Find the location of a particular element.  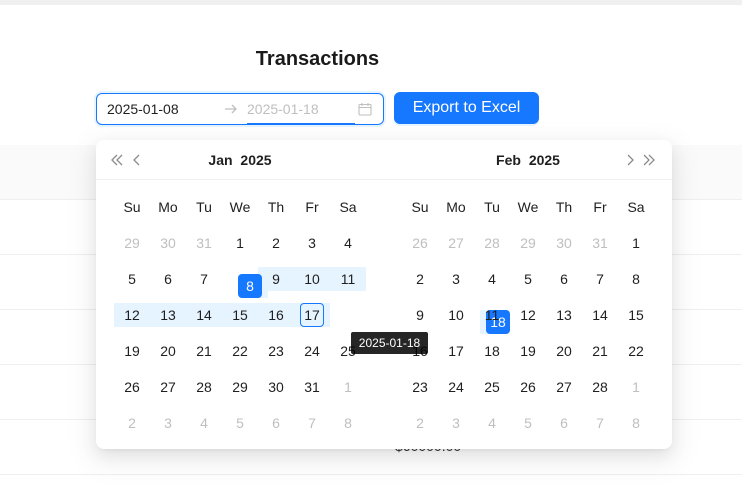

month-label: Feb is located at coordinates (508, 160).